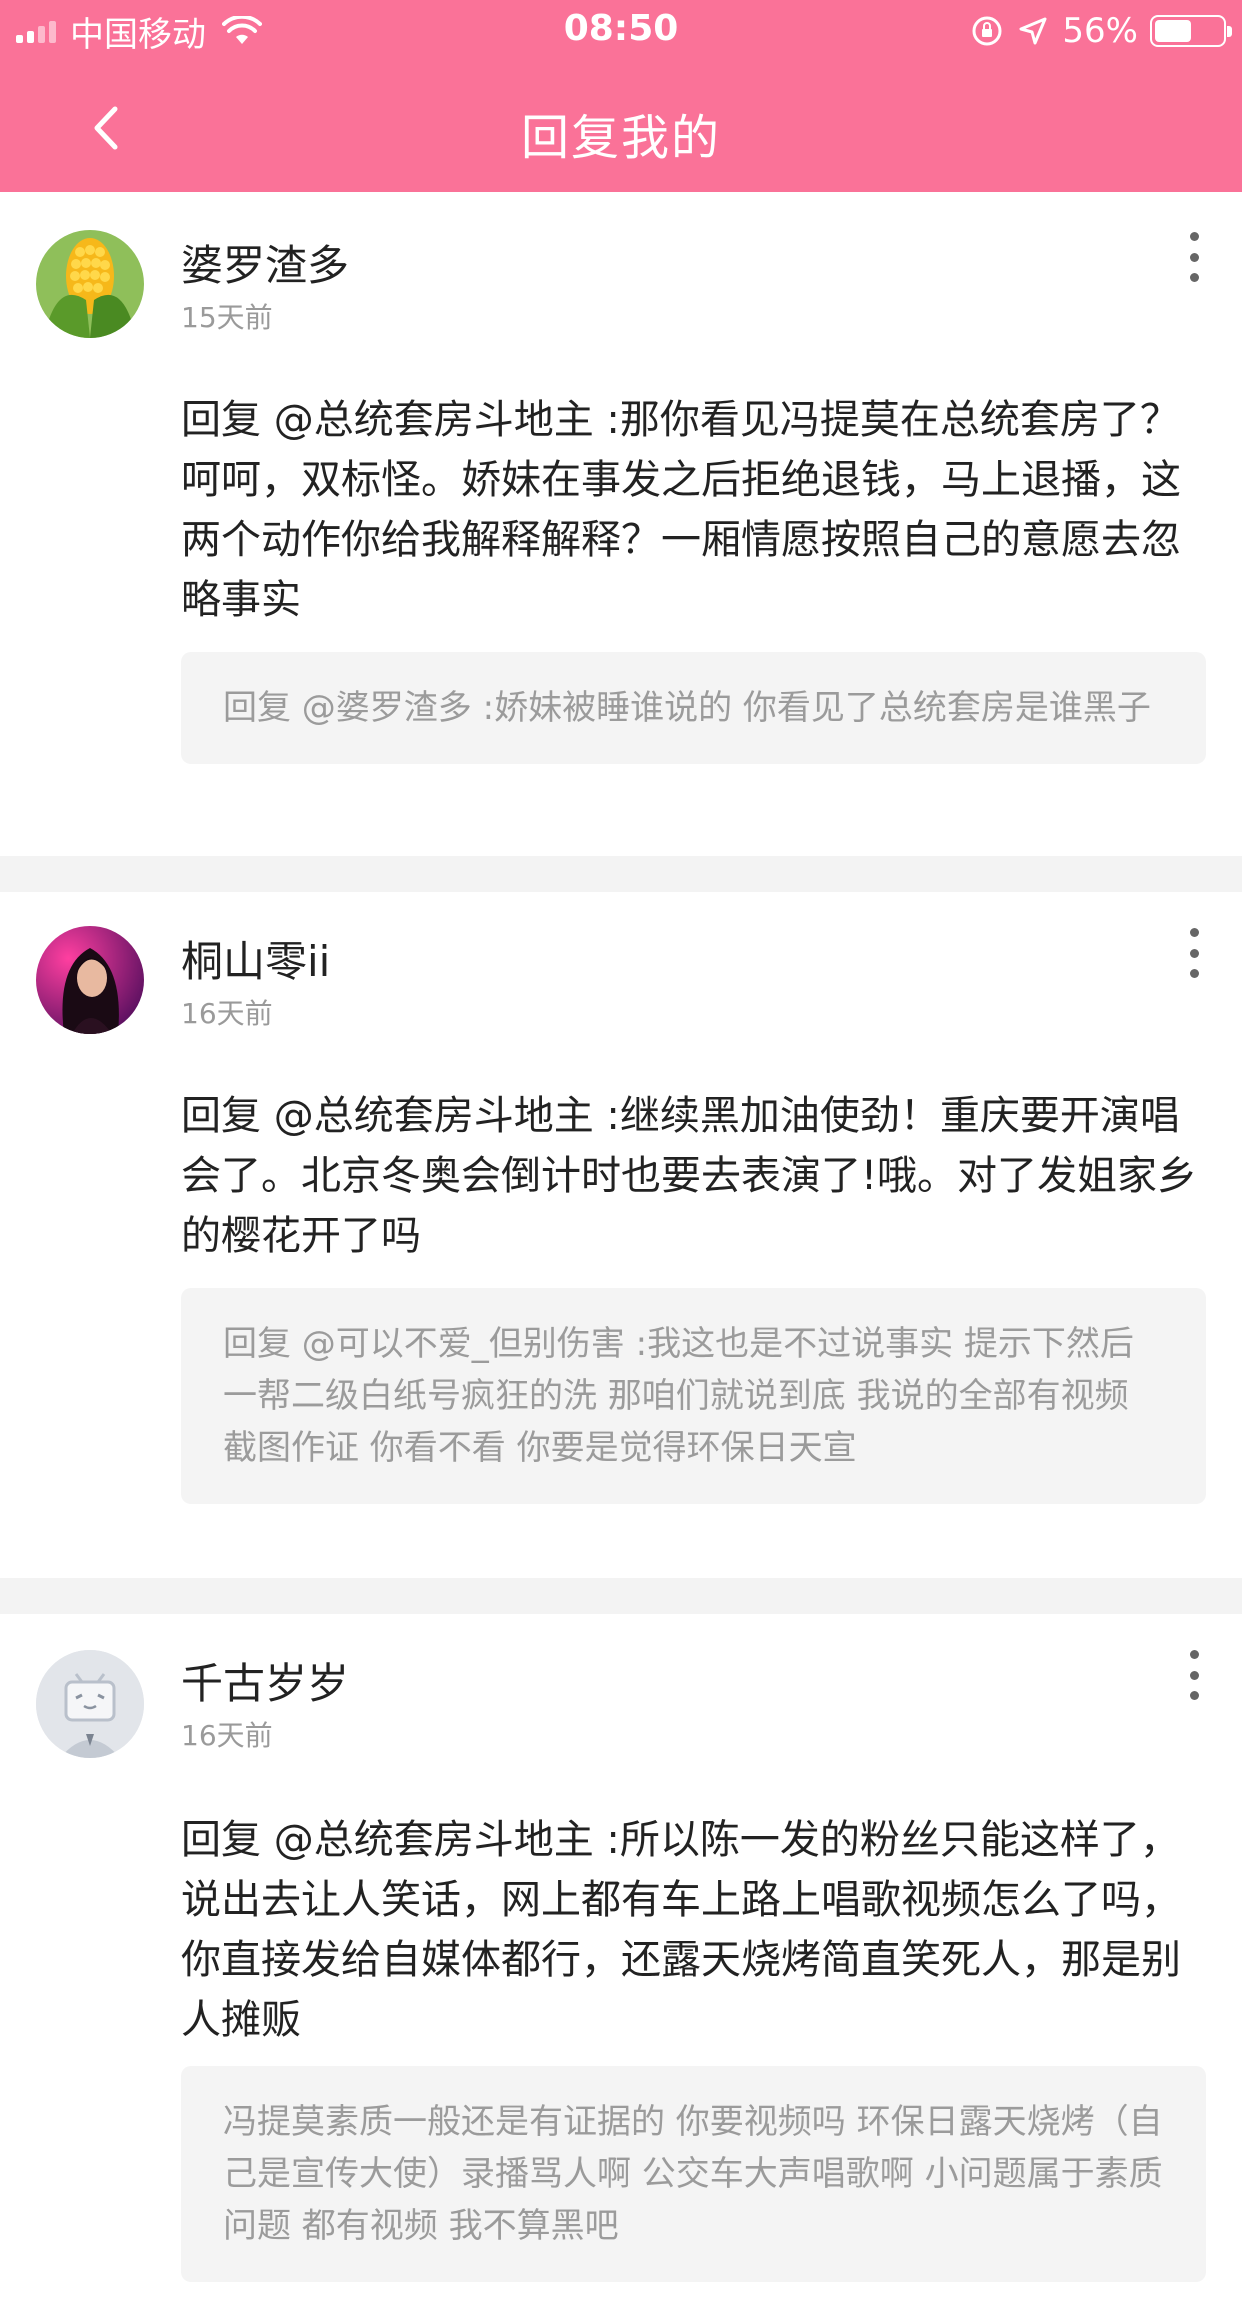 The height and width of the screenshot is (2314, 1242). What do you see at coordinates (90, 1704) in the screenshot?
I see `tv-mascot-avatar` at bounding box center [90, 1704].